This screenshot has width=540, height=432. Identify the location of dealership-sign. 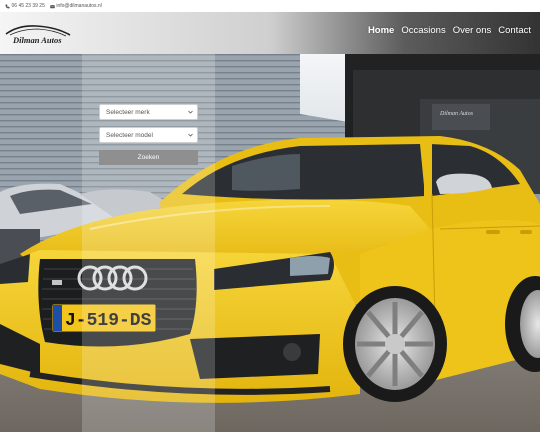
(461, 117).